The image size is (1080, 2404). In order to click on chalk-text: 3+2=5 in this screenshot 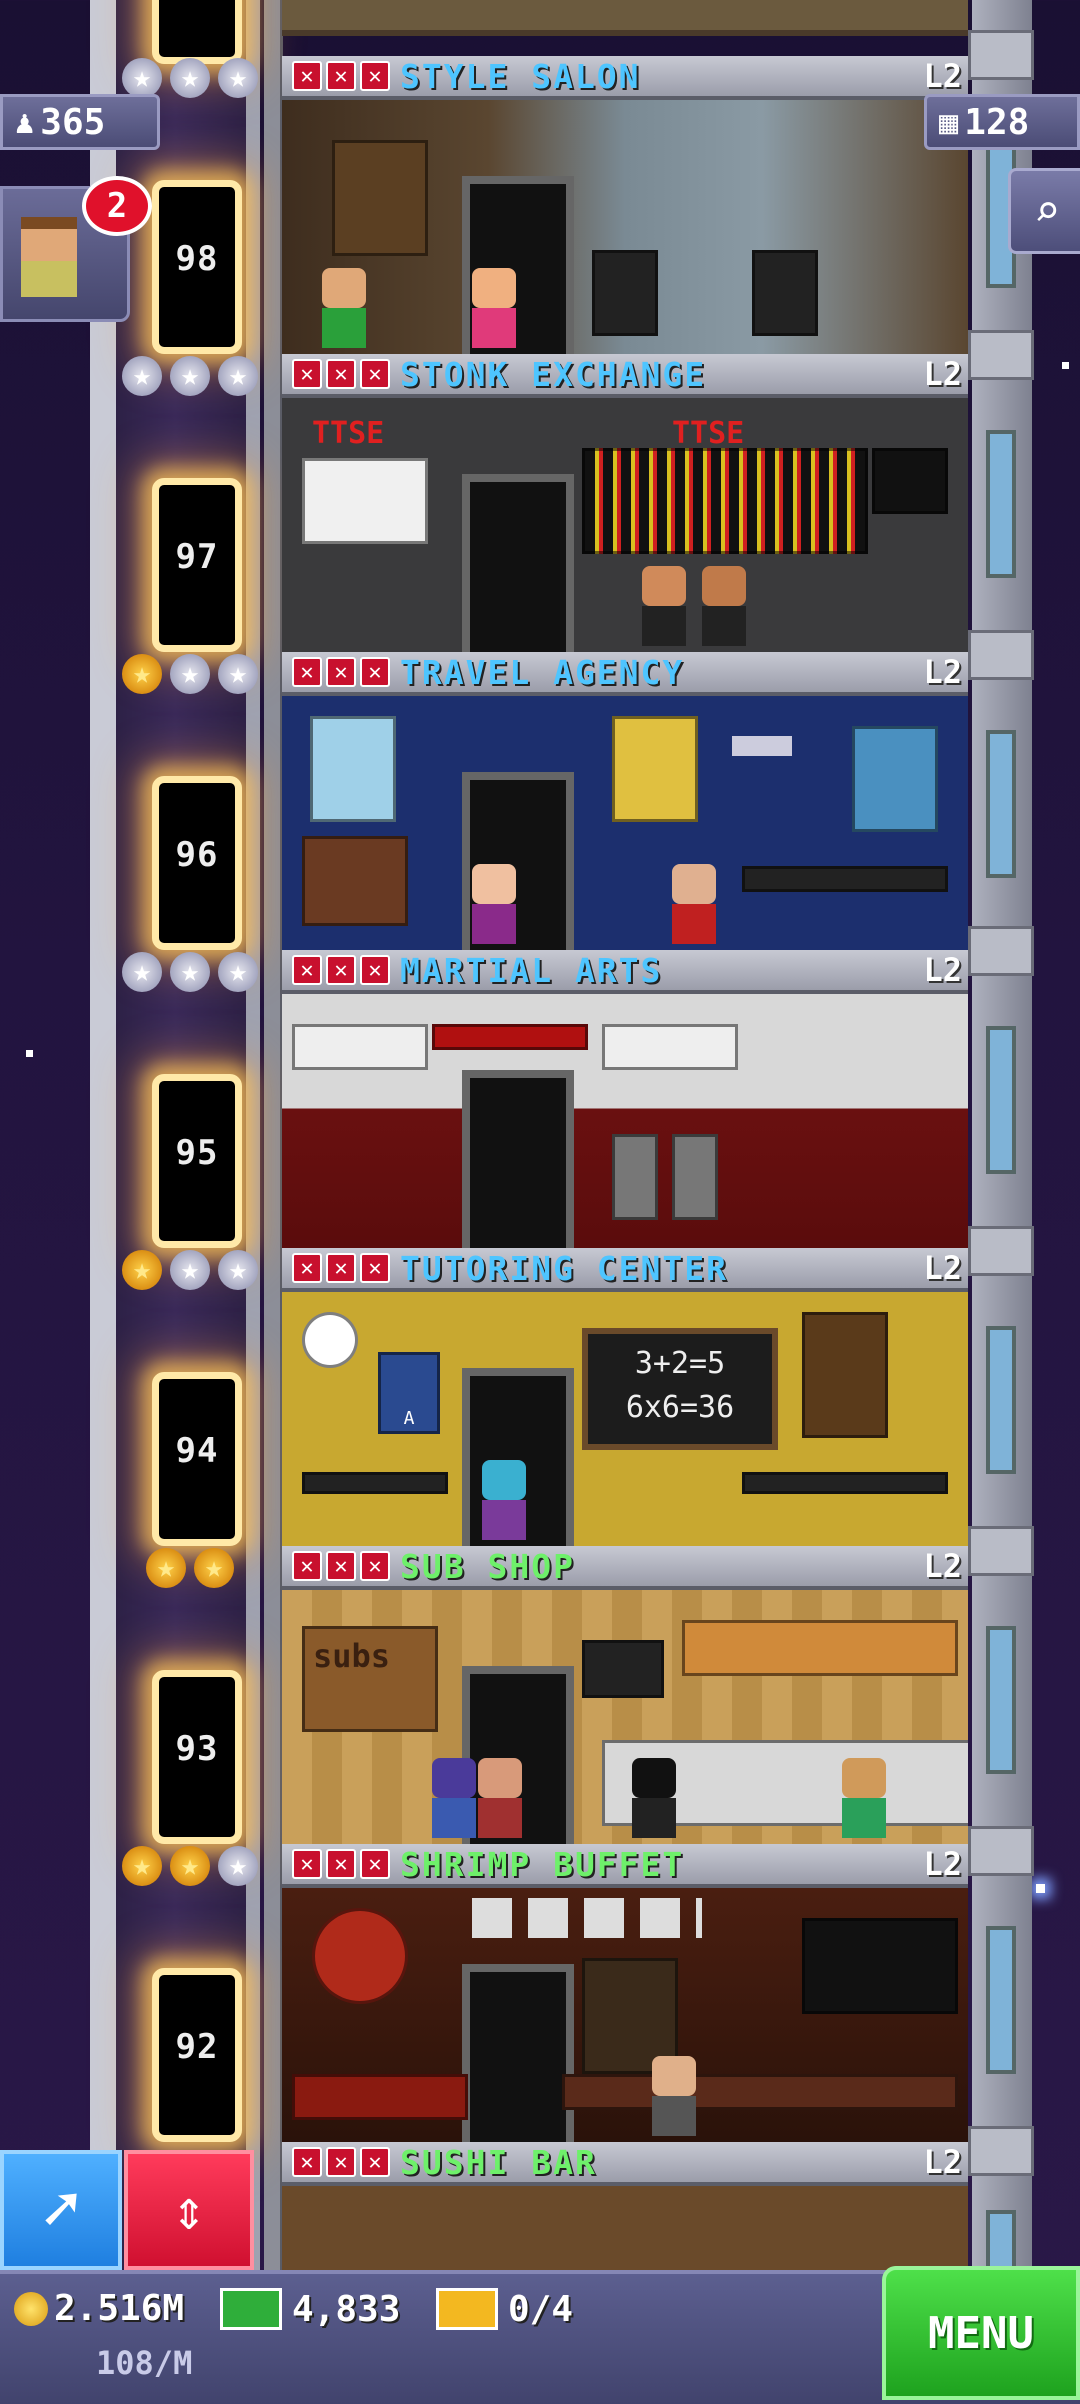, I will do `click(680, 1363)`.